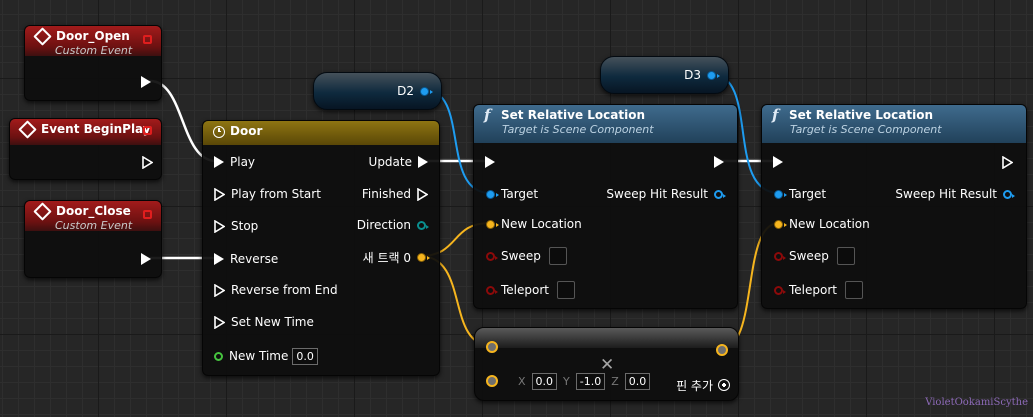 The height and width of the screenshot is (417, 1033). What do you see at coordinates (93, 239) in the screenshot?
I see `door-close-event-node: Door_Close Custom Event` at bounding box center [93, 239].